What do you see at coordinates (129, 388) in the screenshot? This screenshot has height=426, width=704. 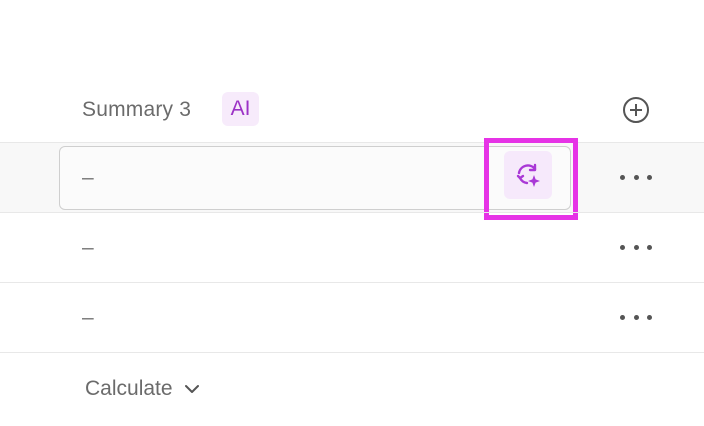 I see `calculate-label: Calculate` at bounding box center [129, 388].